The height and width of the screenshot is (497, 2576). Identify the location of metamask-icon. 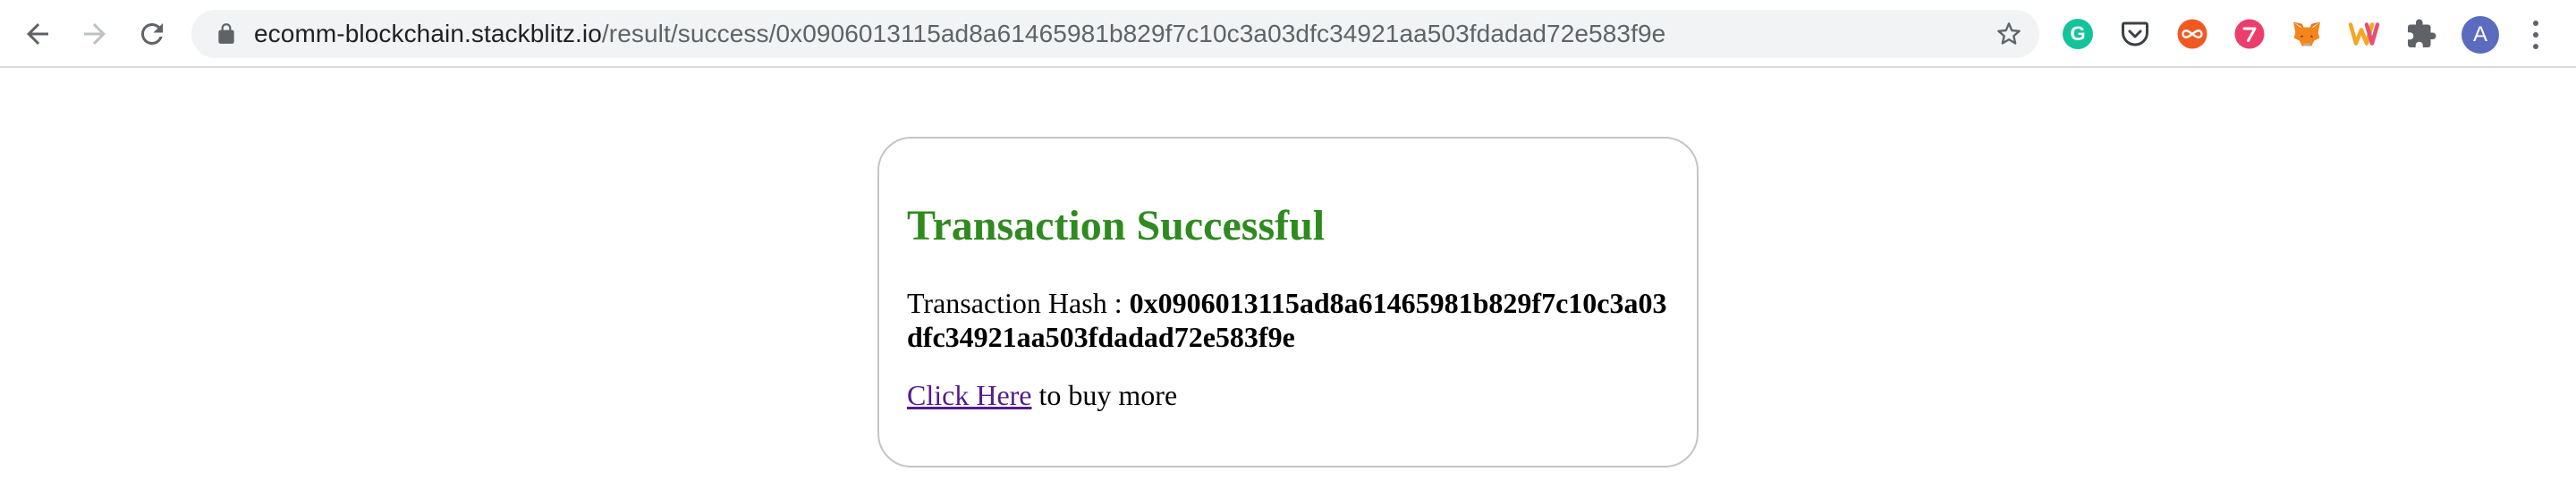
(2306, 33).